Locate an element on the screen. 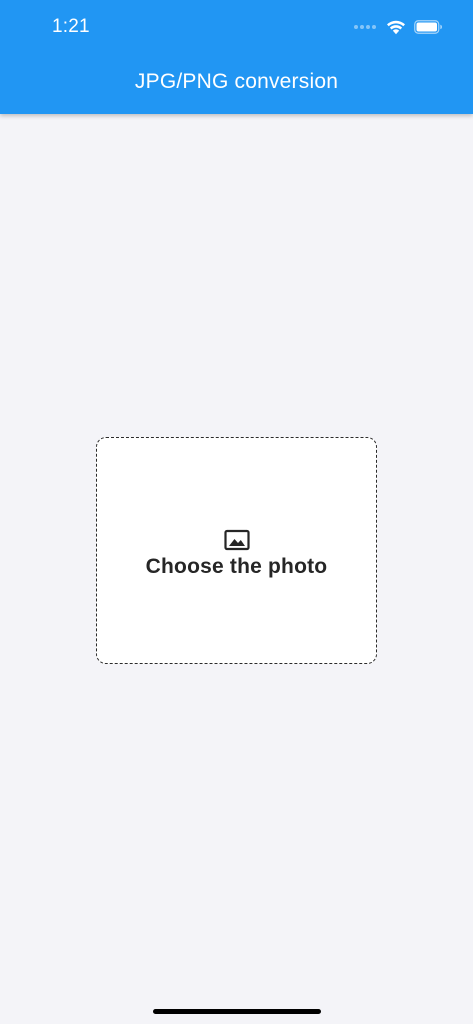 The image size is (473, 1024). home-indicator is located at coordinates (237, 1011).